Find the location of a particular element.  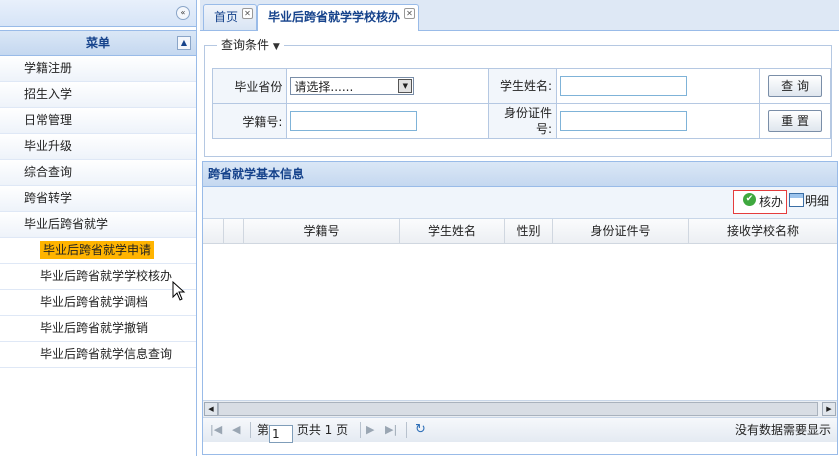

submenu-item-label: 毕业后跨省就学申请 is located at coordinates (97, 250).